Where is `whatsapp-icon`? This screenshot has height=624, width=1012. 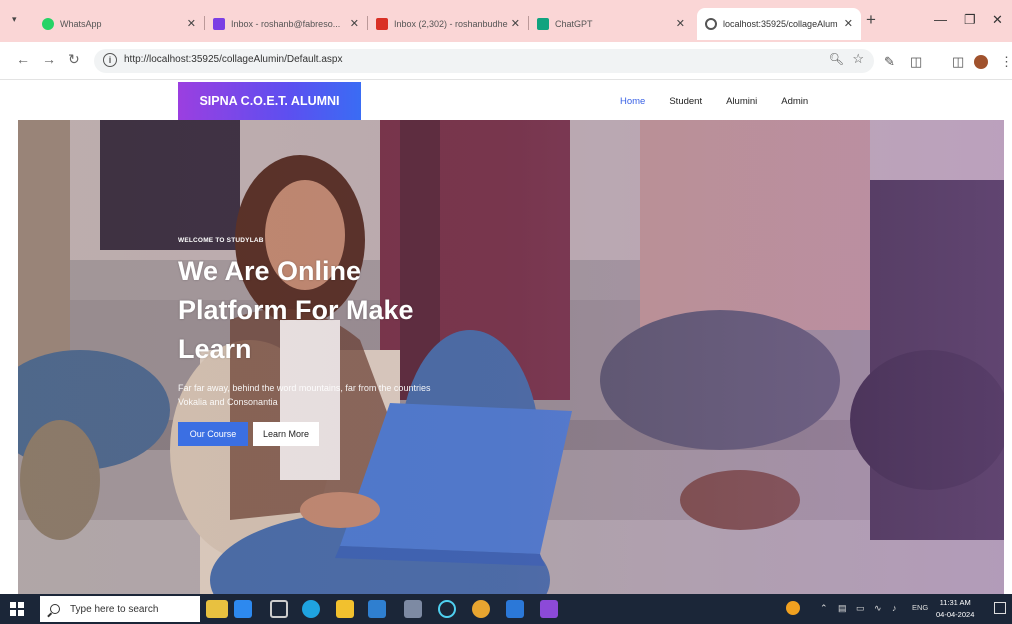 whatsapp-icon is located at coordinates (48, 24).